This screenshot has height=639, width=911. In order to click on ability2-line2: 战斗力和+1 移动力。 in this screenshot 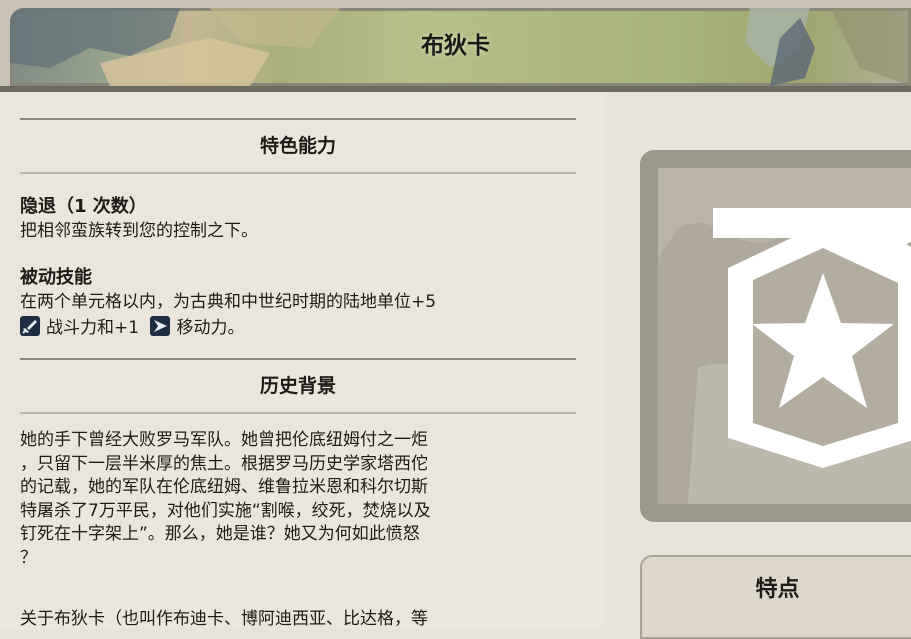, I will do `click(132, 328)`.